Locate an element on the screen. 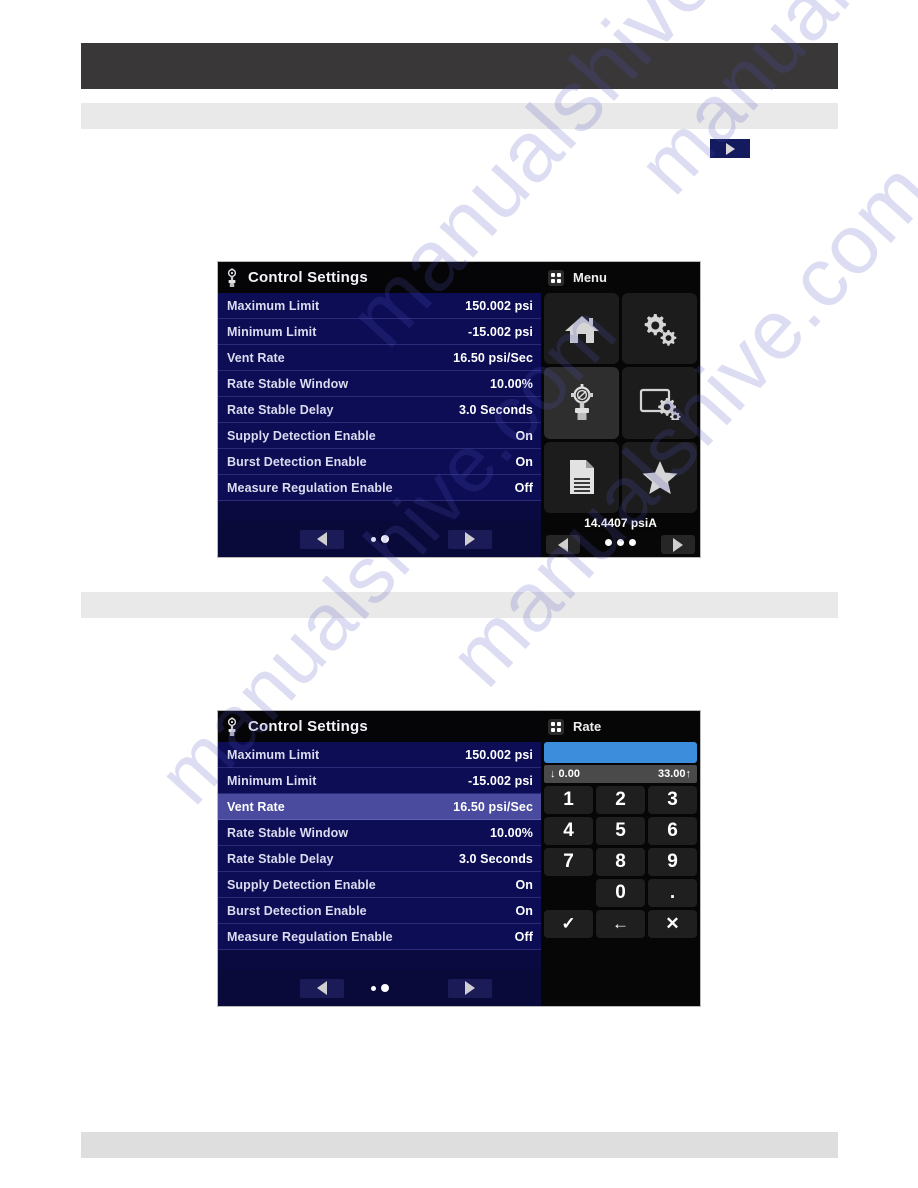  key-2: 2 is located at coordinates (620, 800).